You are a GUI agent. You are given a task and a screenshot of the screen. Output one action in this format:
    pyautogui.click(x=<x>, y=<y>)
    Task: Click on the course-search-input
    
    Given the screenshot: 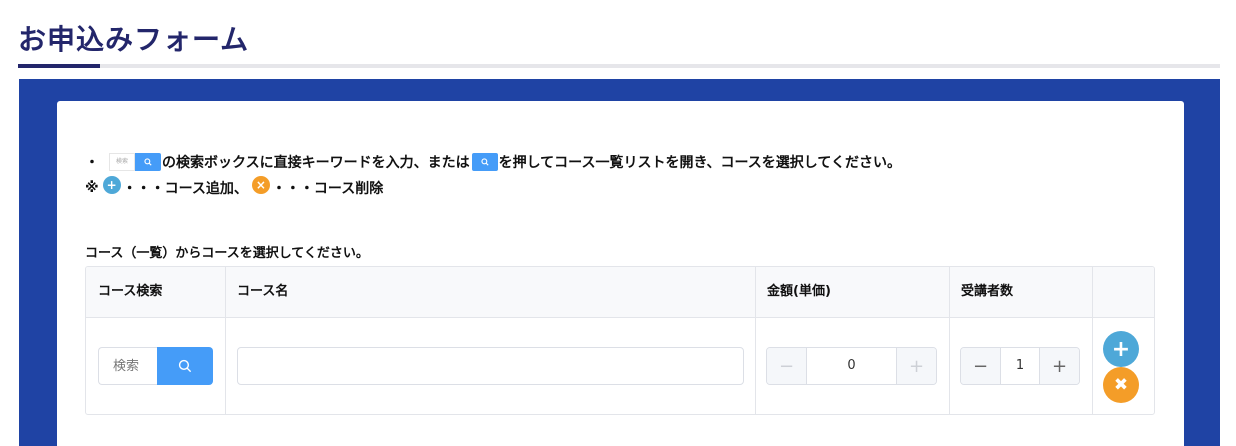 What is the action you would take?
    pyautogui.click(x=128, y=366)
    